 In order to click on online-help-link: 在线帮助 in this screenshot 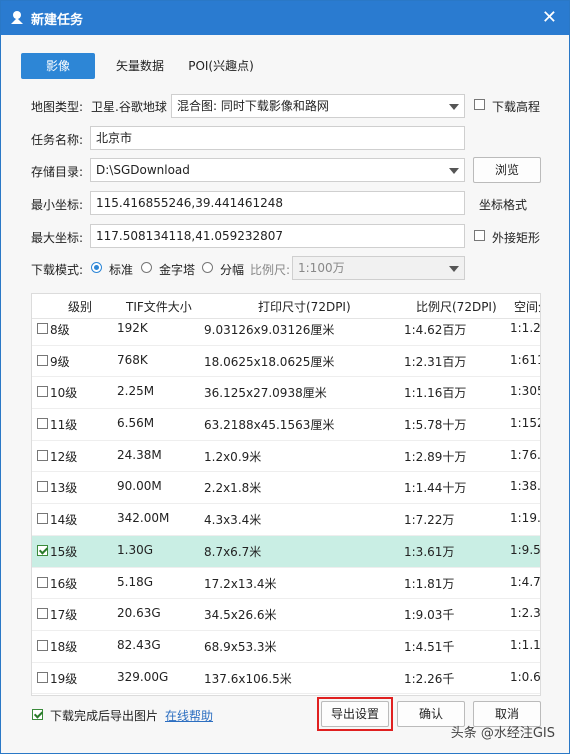, I will do `click(189, 715)`.